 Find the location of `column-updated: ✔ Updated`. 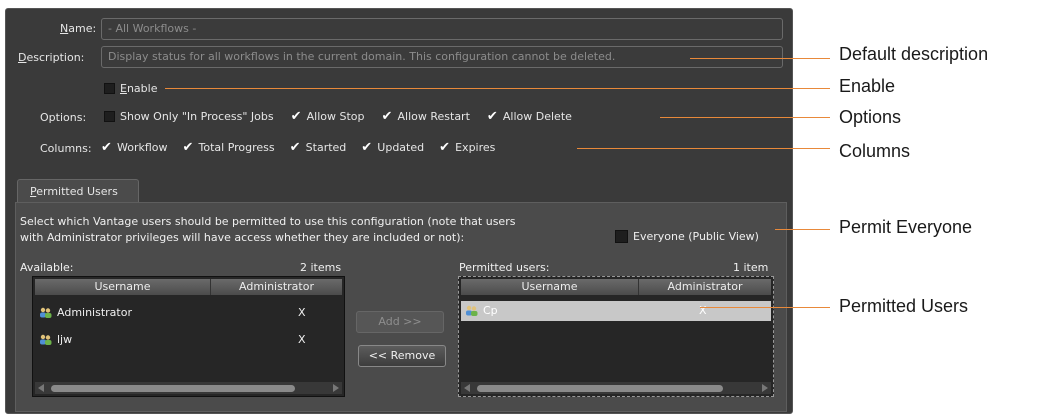

column-updated: ✔ Updated is located at coordinates (392, 147).